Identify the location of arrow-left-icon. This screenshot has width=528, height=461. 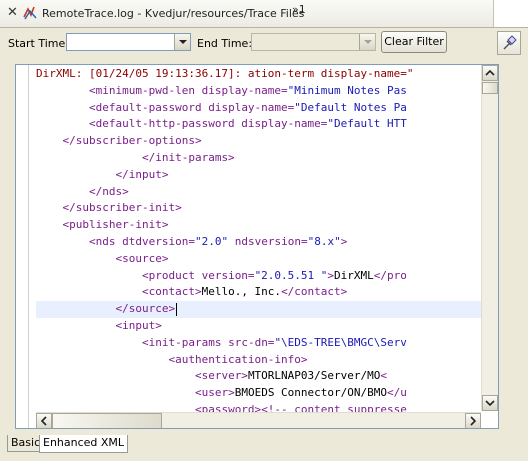
(43, 421).